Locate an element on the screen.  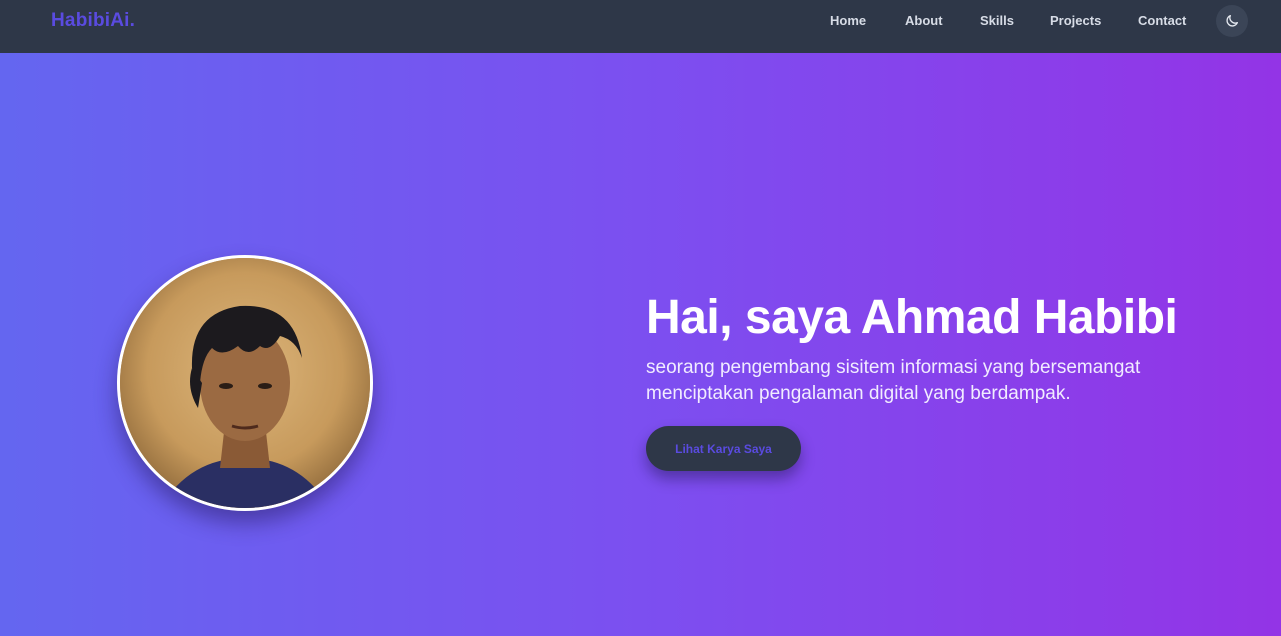
theme-toggle-button is located at coordinates (1232, 21).